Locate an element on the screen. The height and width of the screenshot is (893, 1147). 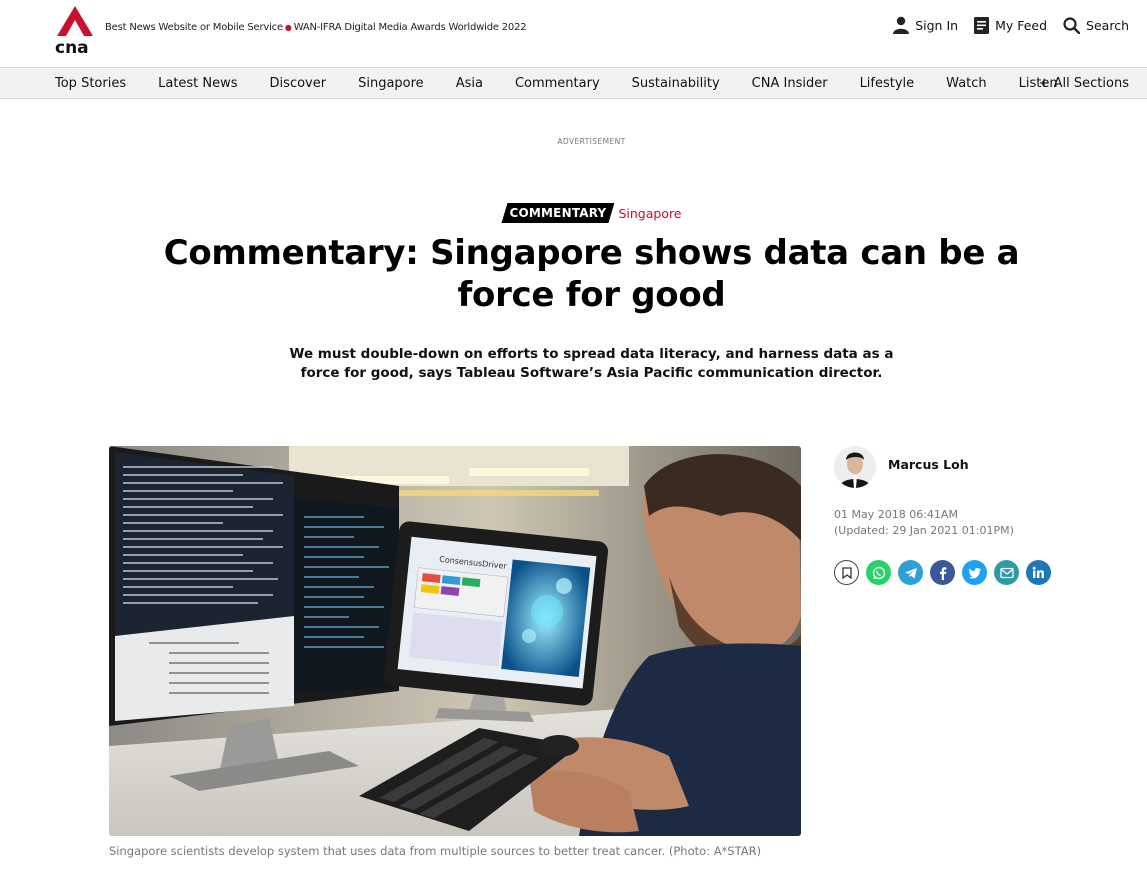
telegram-icon is located at coordinates (910, 572).